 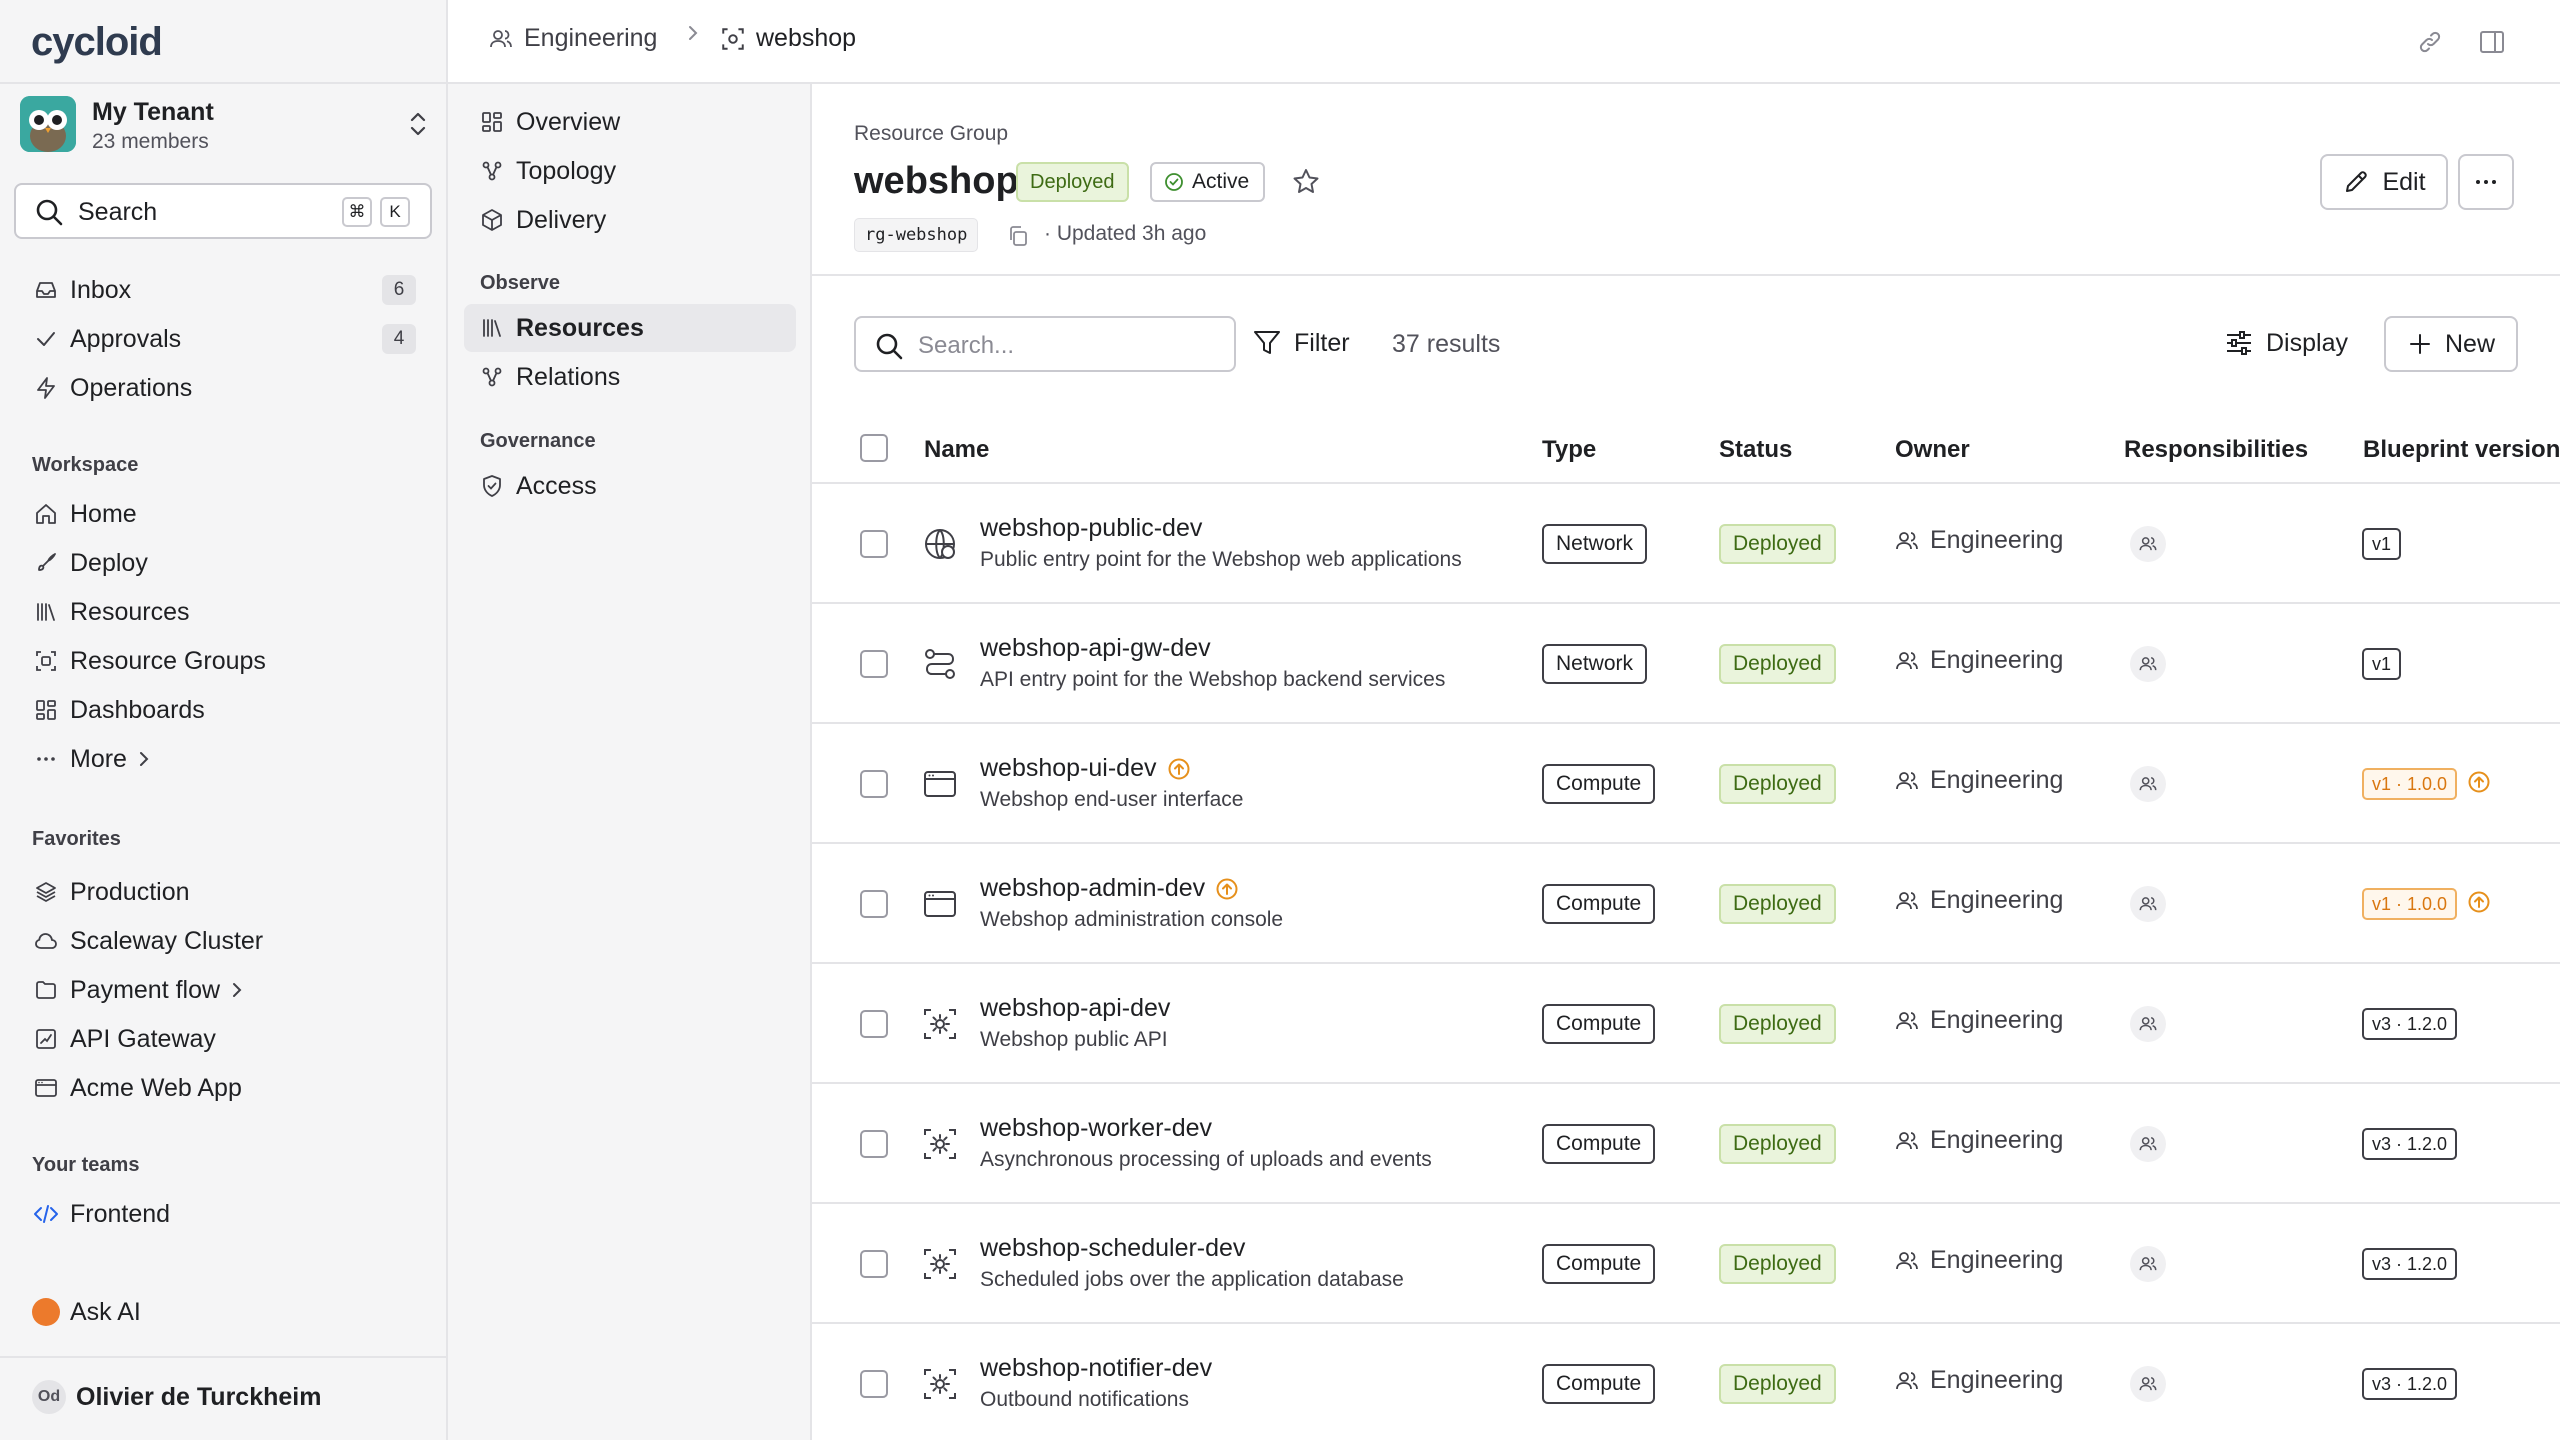 I want to click on breadcrumb-team: Engineering, so click(x=572, y=38).